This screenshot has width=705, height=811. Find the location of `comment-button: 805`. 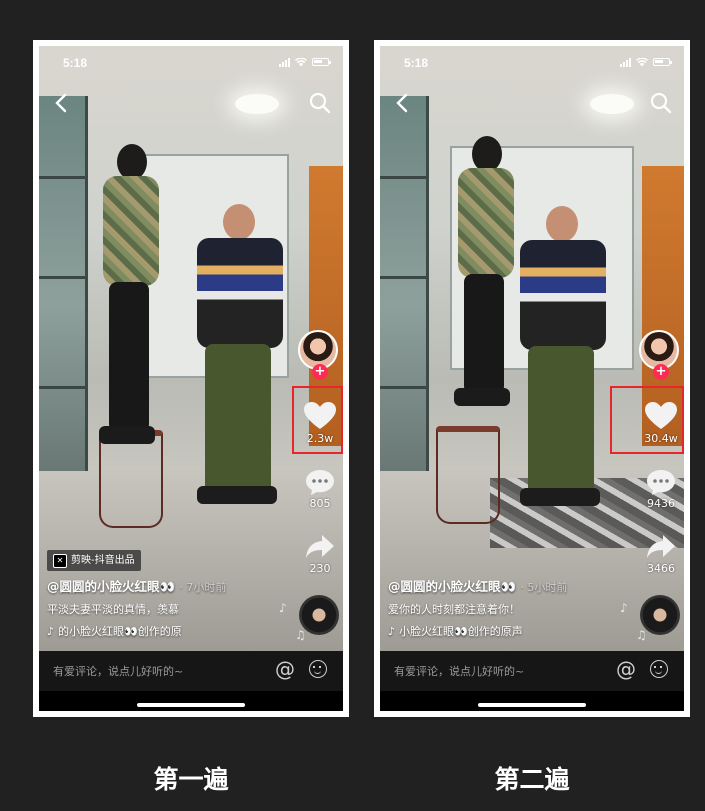

comment-button: 805 is located at coordinates (320, 489).